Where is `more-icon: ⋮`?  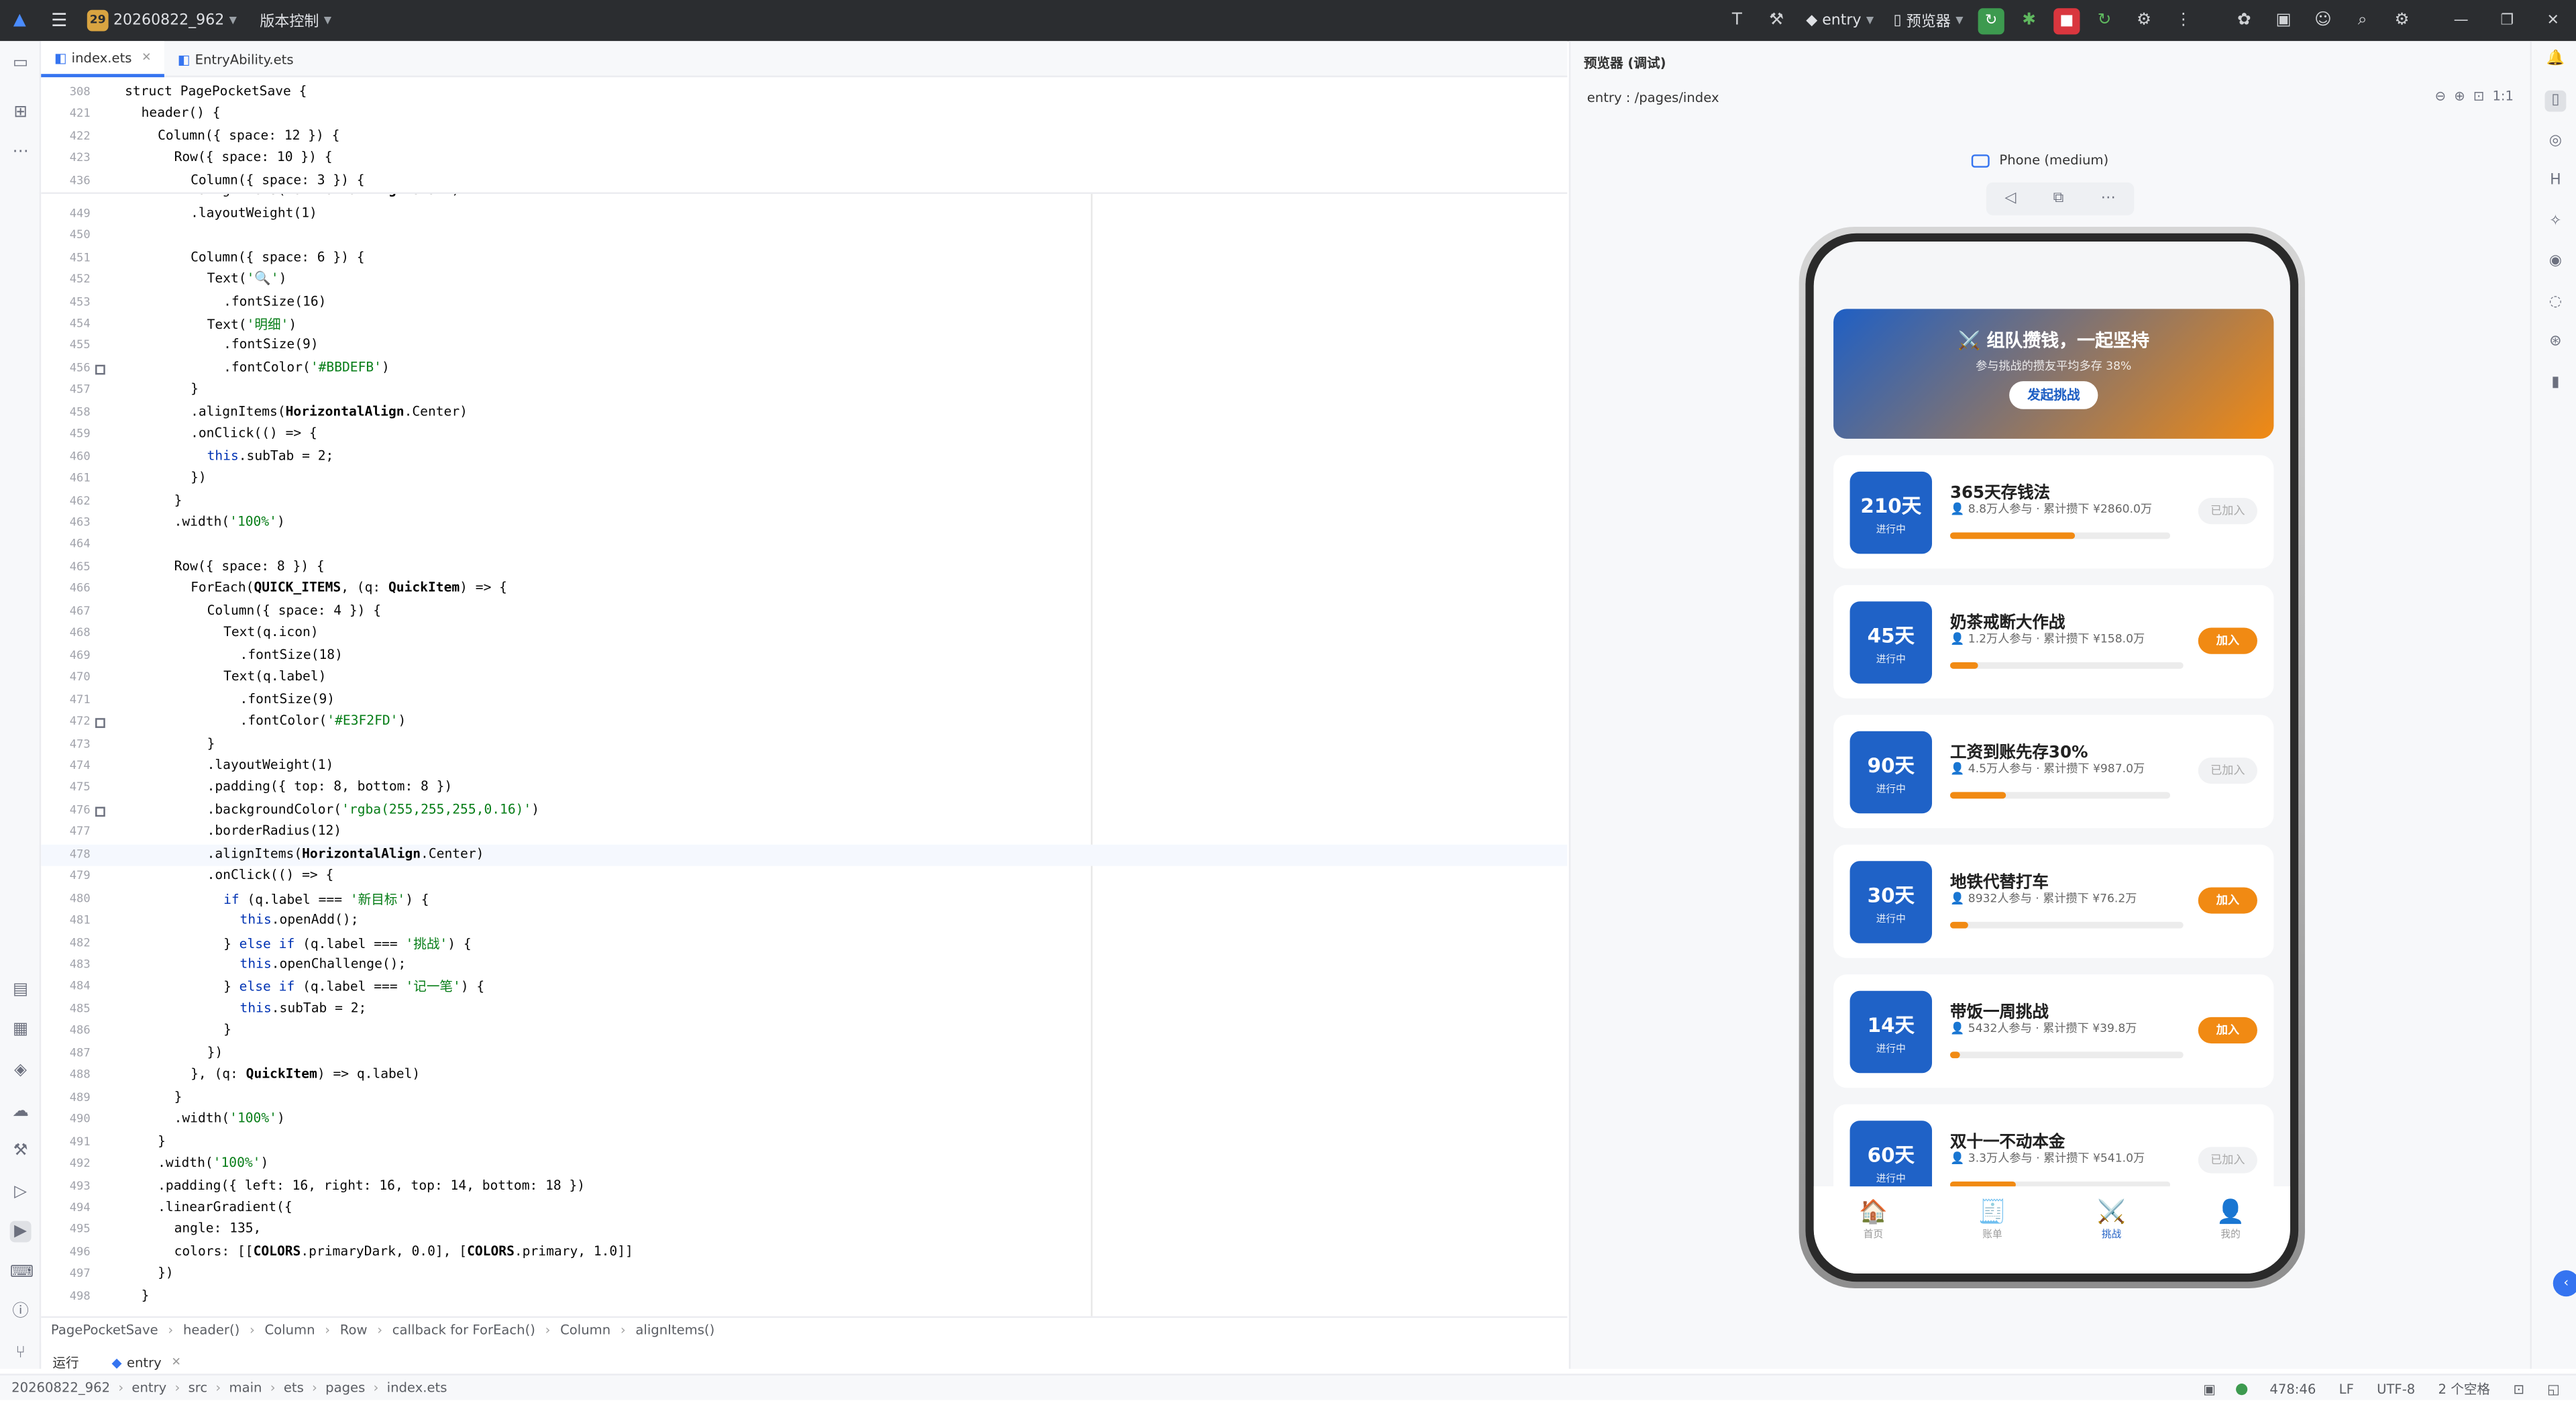
more-icon: ⋮ is located at coordinates (2183, 20).